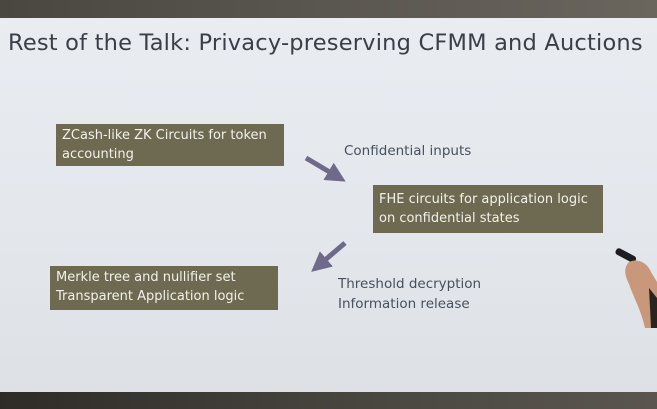 The height and width of the screenshot is (409, 657). What do you see at coordinates (404, 304) in the screenshot?
I see `information-release-text: Information release` at bounding box center [404, 304].